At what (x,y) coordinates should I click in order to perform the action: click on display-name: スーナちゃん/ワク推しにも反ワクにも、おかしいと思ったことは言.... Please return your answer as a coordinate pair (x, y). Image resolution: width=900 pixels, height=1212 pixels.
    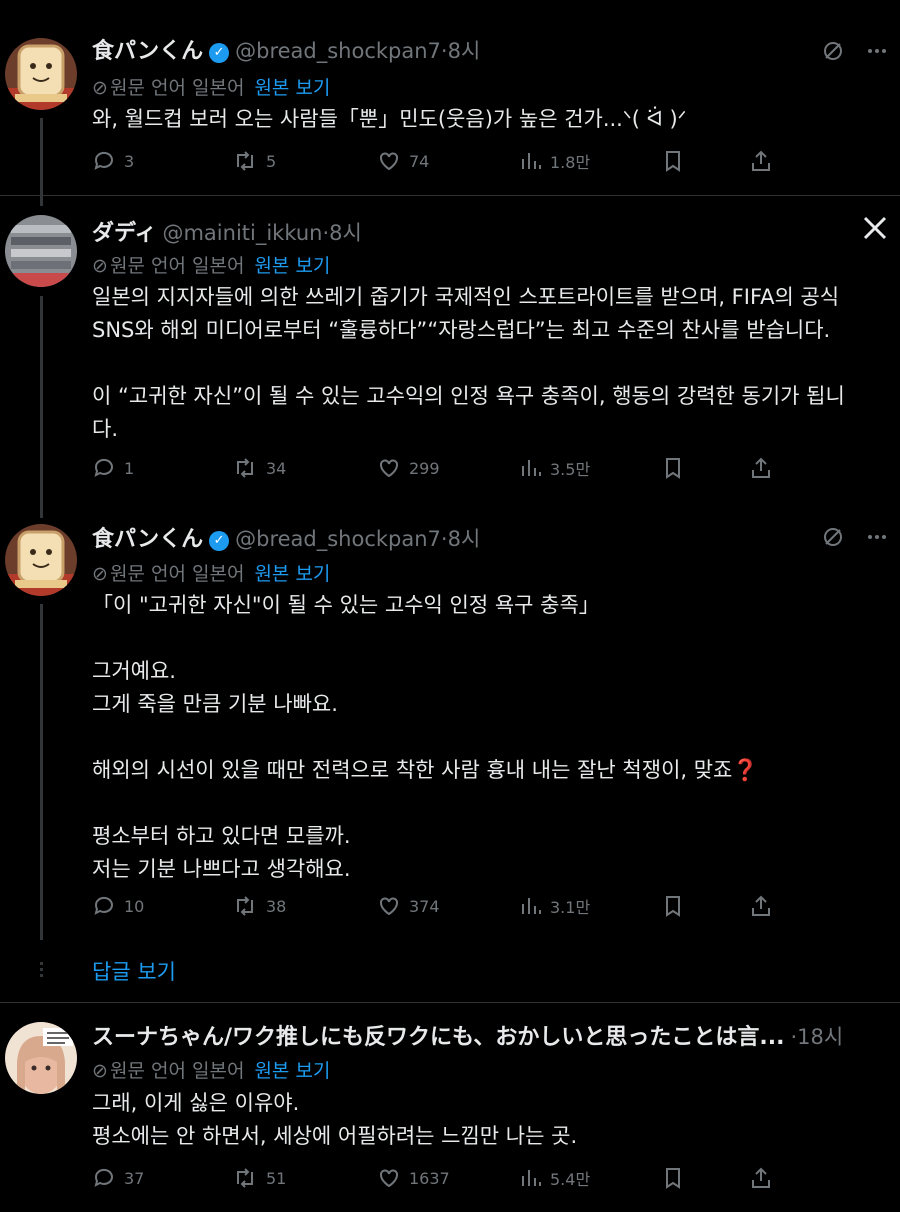
    Looking at the image, I should click on (438, 1037).